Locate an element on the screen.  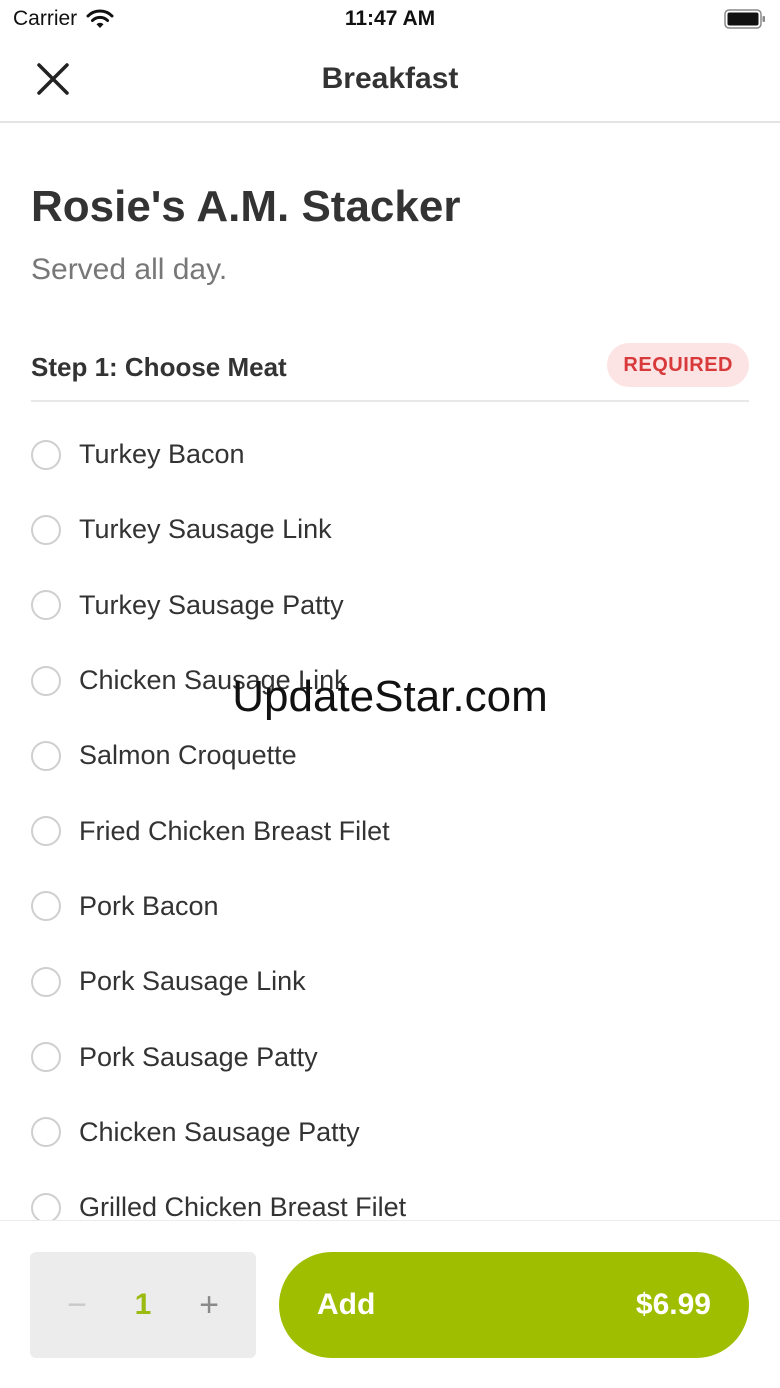
meat-option: Fried Chicken Breast Filet is located at coordinates (390, 830).